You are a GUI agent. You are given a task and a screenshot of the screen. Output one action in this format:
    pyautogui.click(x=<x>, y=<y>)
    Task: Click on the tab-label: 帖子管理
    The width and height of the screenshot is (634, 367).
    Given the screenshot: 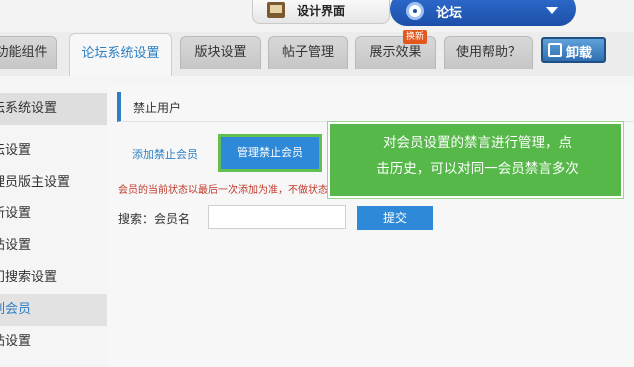 What is the action you would take?
    pyautogui.click(x=307, y=52)
    